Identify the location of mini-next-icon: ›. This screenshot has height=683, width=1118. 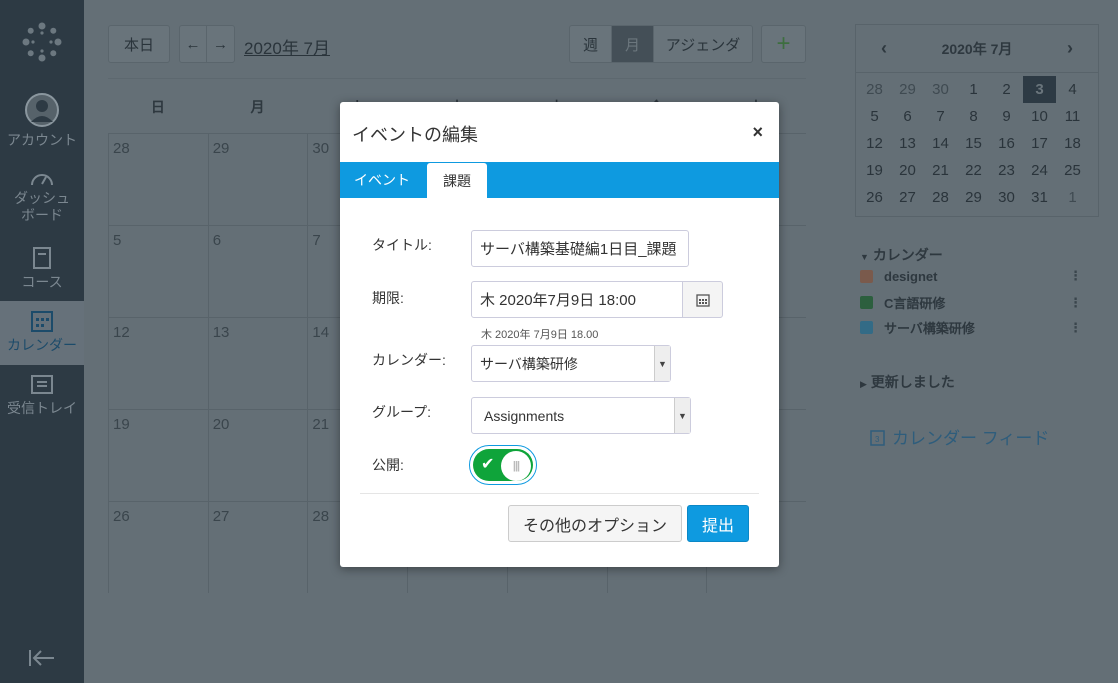
(1070, 48).